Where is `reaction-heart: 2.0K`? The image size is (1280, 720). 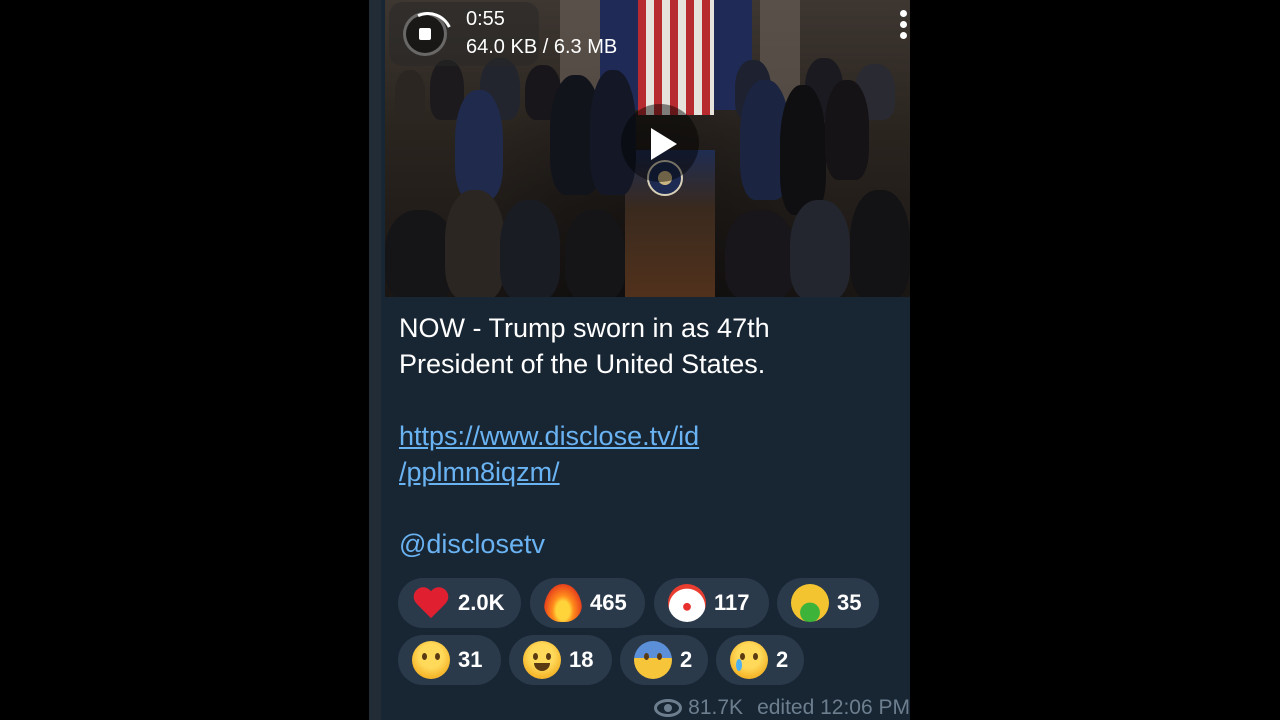 reaction-heart: 2.0K is located at coordinates (459, 603).